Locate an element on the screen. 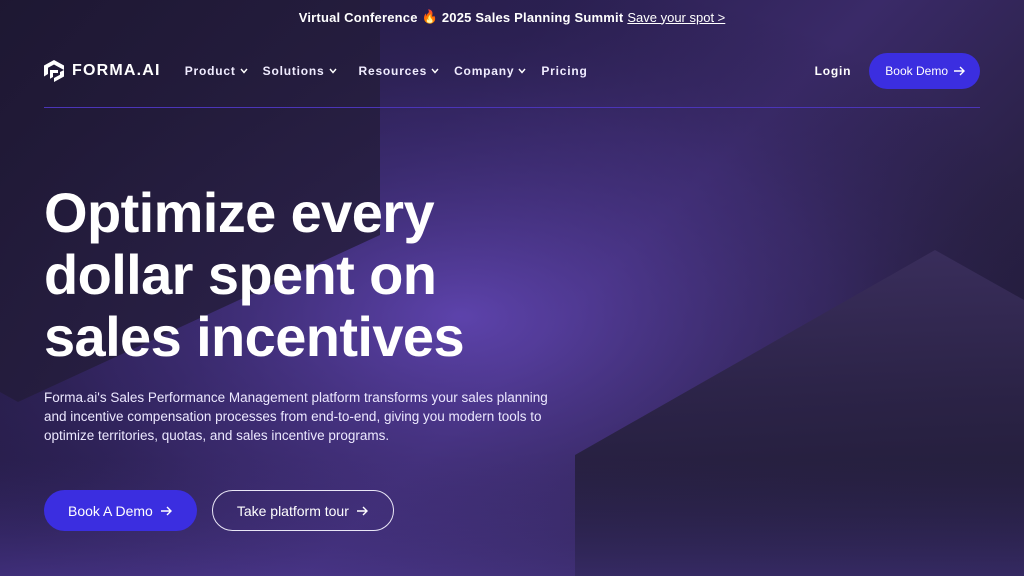  menu-item-label: Pricing is located at coordinates (564, 71).